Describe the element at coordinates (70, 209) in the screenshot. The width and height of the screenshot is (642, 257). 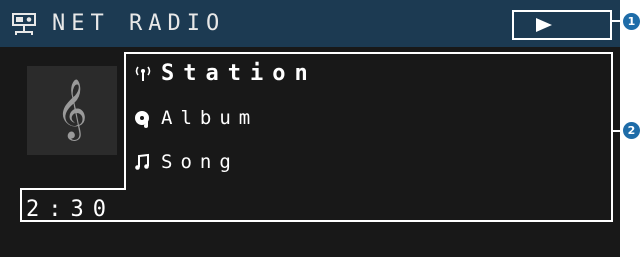
I see `elapsed-time: 2:30` at that location.